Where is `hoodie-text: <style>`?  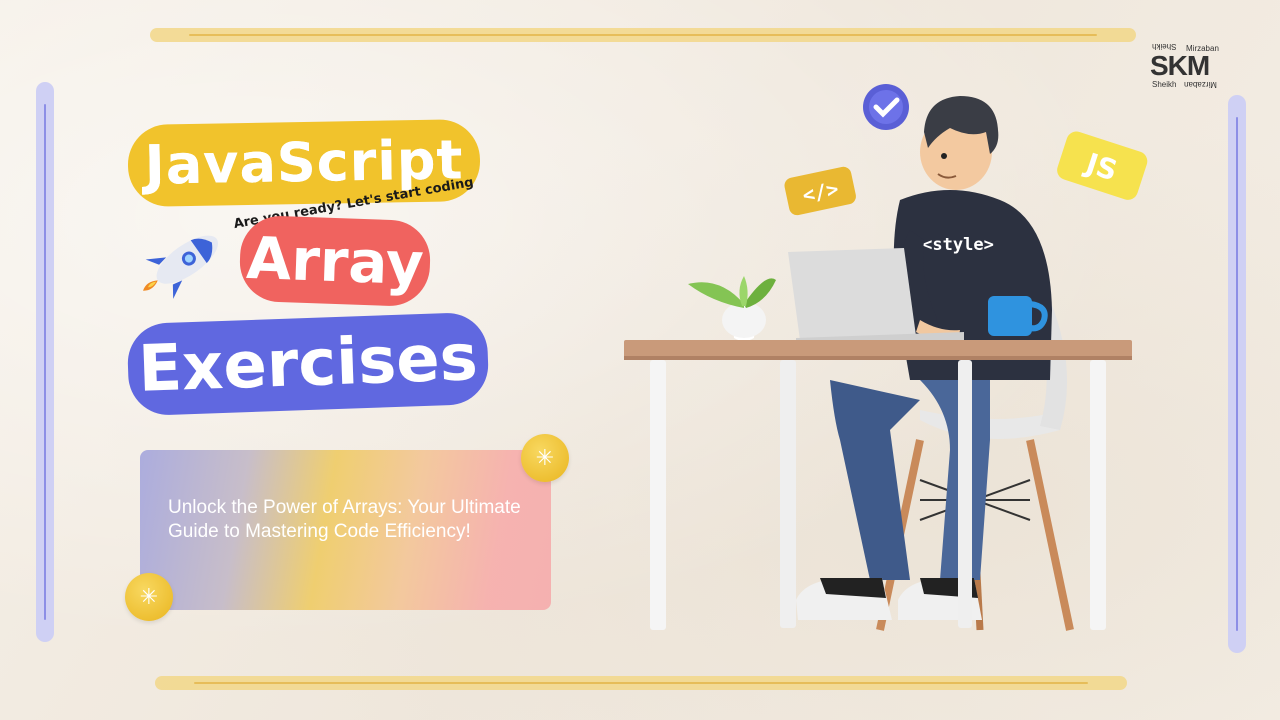
hoodie-text: <style> is located at coordinates (958, 245).